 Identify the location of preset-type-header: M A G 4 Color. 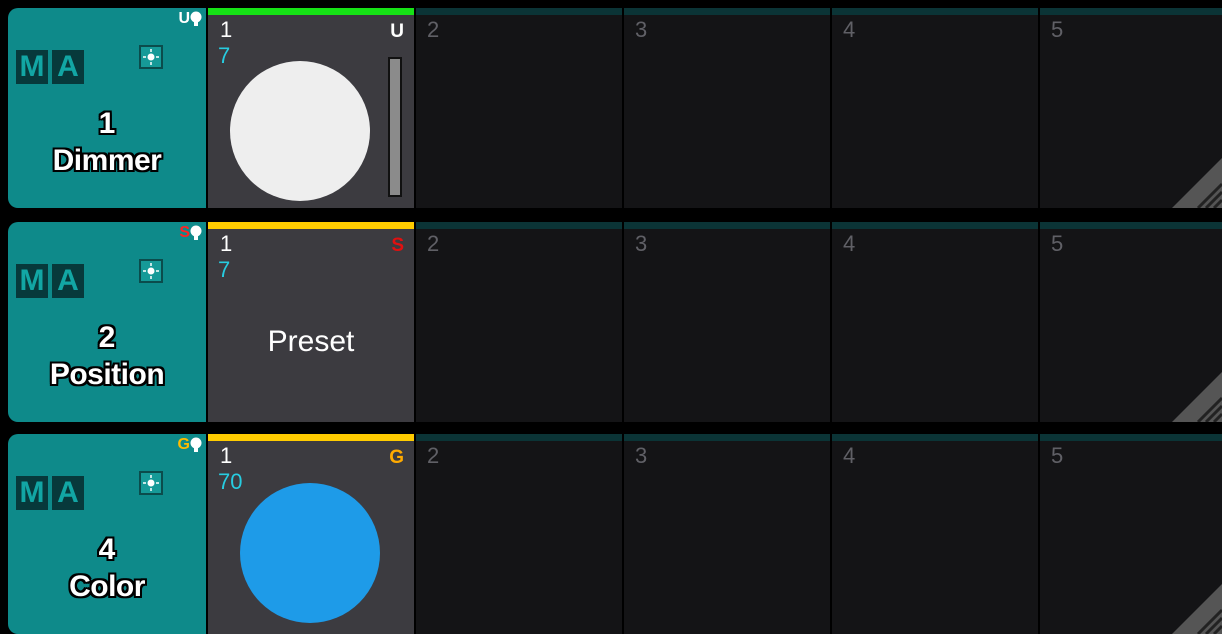
(107, 534).